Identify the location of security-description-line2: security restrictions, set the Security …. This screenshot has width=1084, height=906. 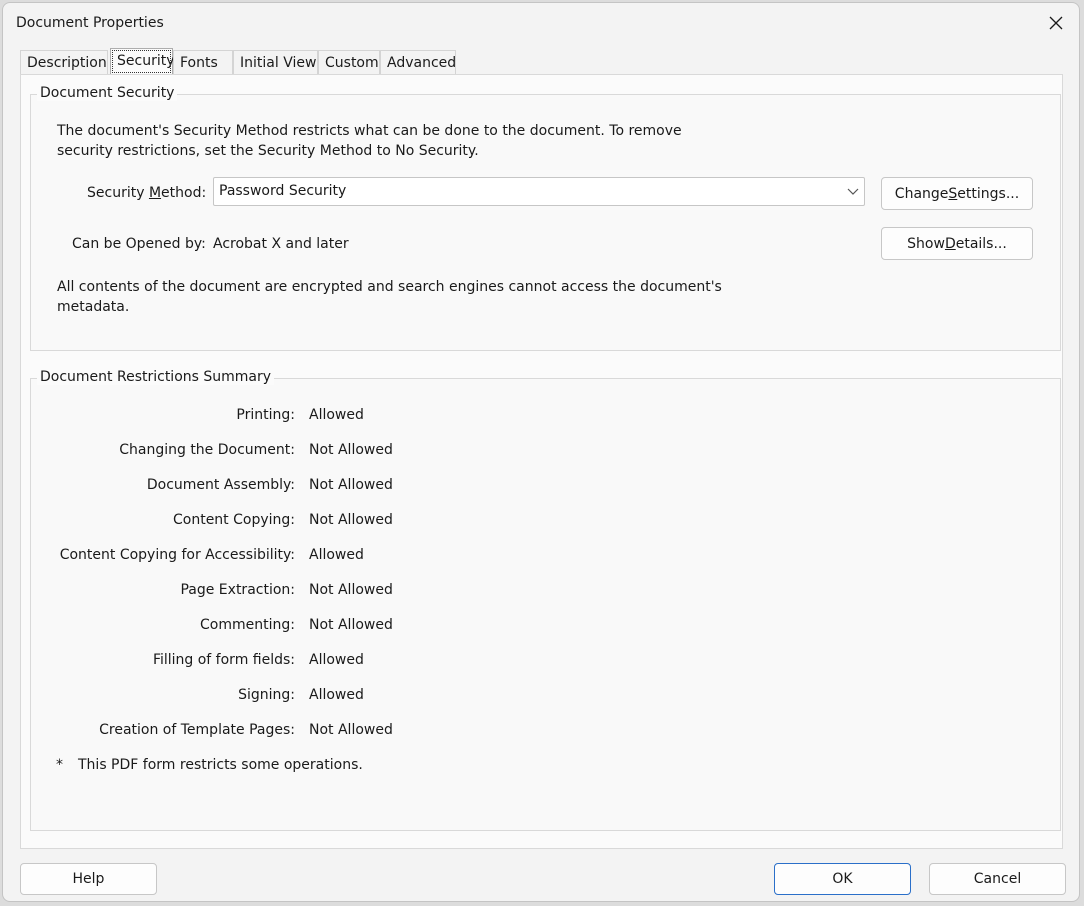
(268, 151).